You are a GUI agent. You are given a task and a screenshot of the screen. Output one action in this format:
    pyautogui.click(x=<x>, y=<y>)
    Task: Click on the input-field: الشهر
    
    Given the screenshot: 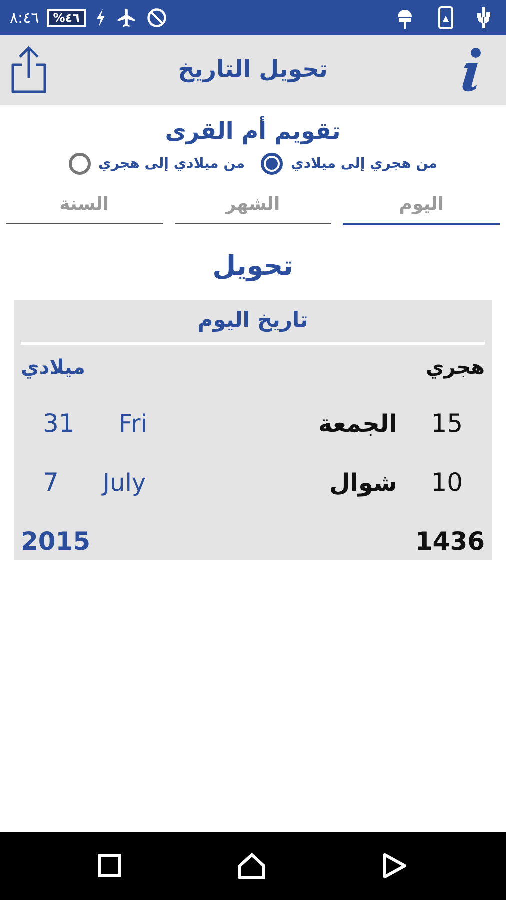 What is the action you would take?
    pyautogui.click(x=253, y=204)
    